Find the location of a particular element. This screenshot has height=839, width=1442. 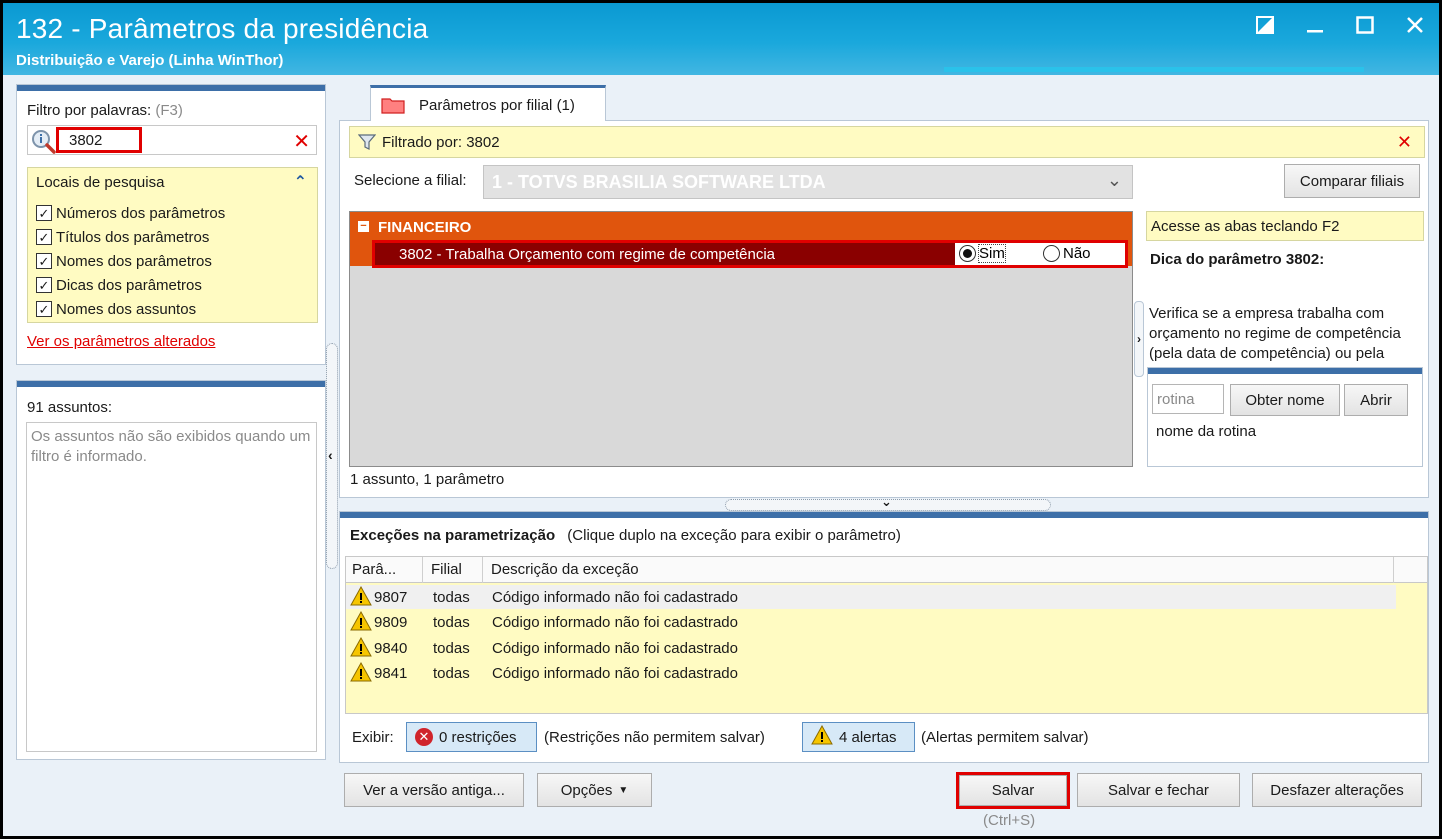

funnel-icon is located at coordinates (367, 144).